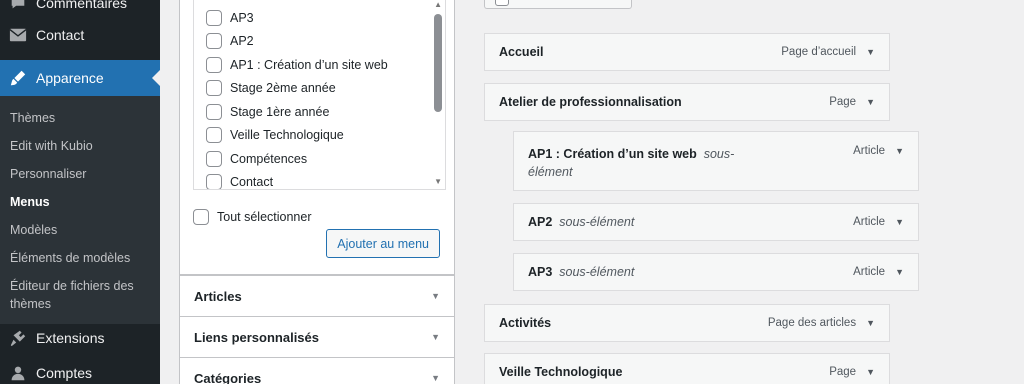 This screenshot has width=1024, height=384. I want to click on sidebar-item-comptes: Comptes, so click(80, 370).